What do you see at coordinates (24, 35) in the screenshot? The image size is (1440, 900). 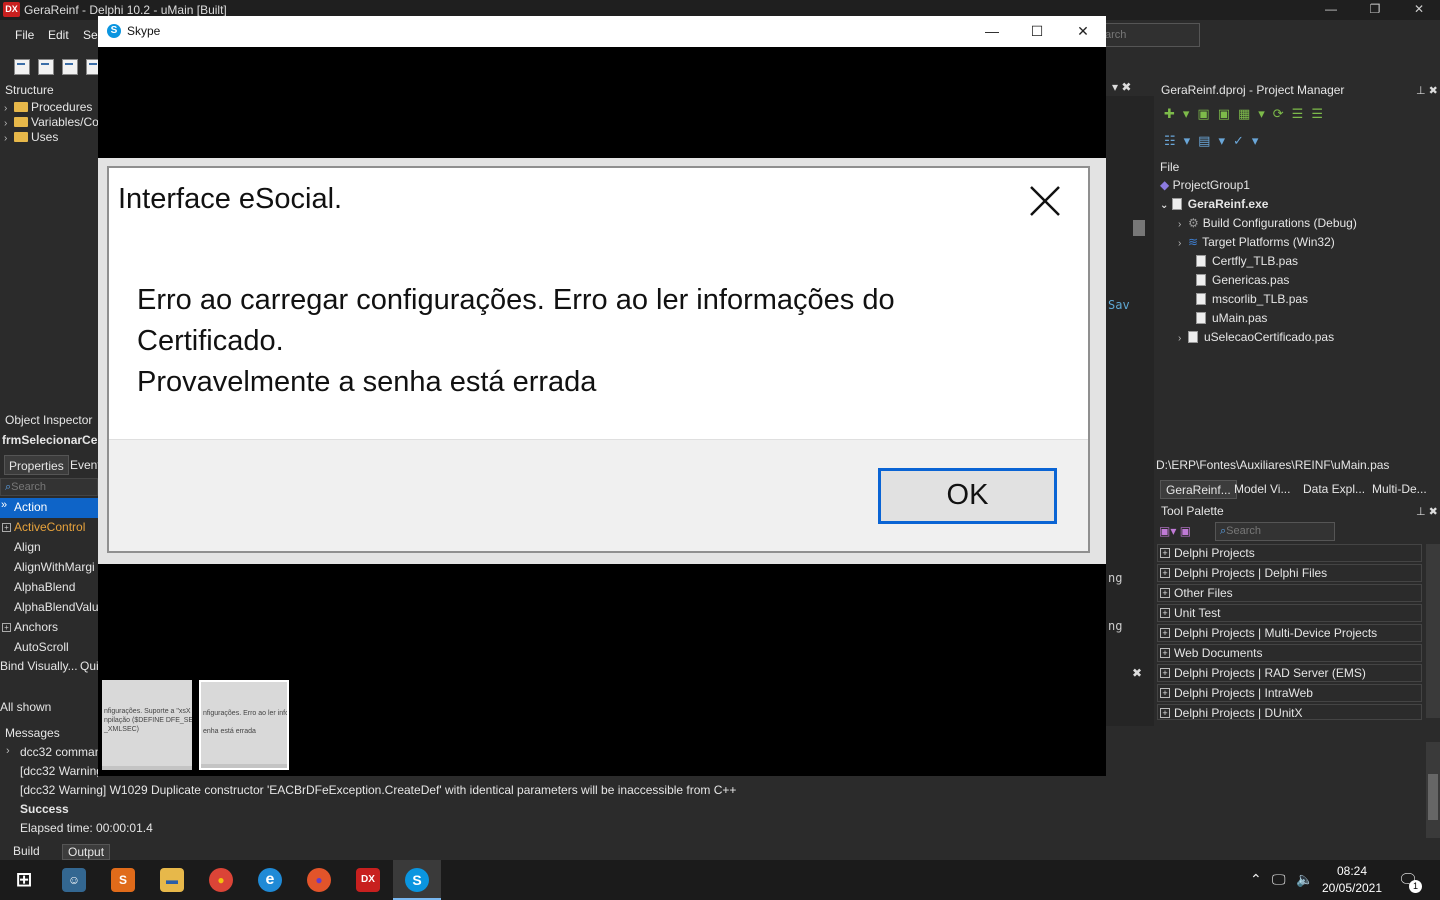 I see `menu-file: File` at bounding box center [24, 35].